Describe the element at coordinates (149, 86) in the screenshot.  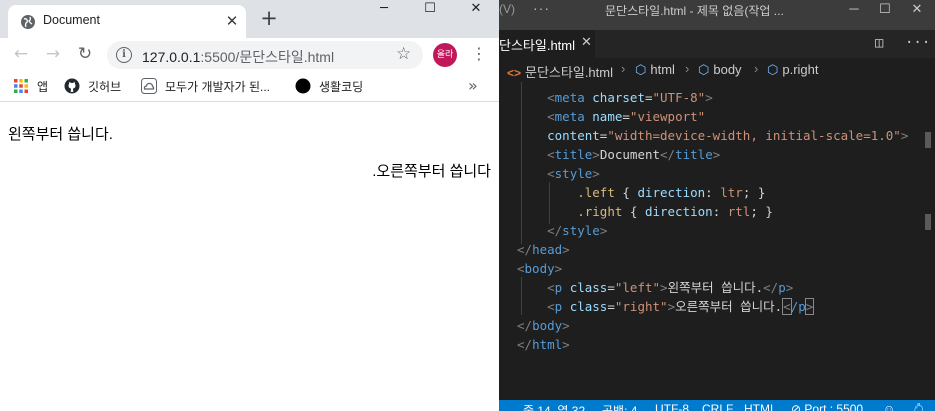
I see `cloud-icon` at that location.